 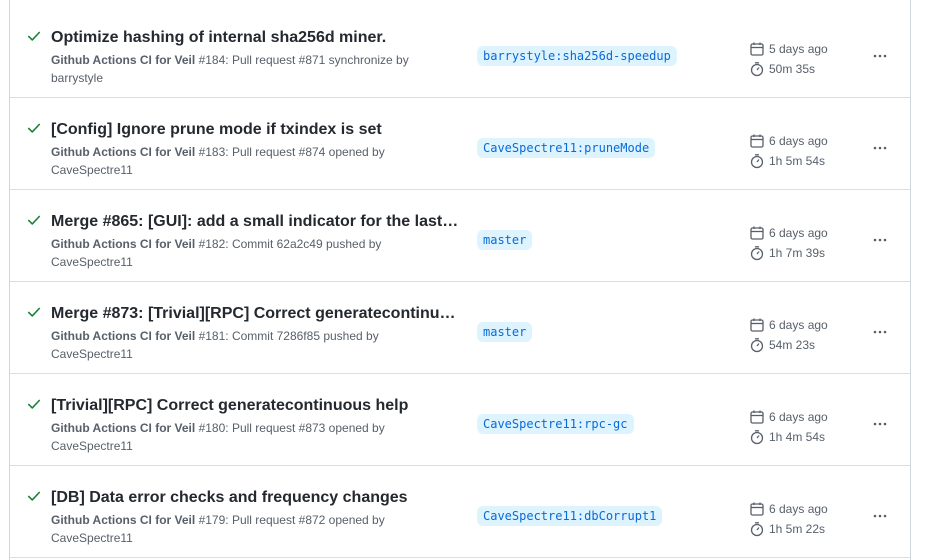 What do you see at coordinates (788, 427) in the screenshot?
I see `run-timing: 6 days ago 1h 4m 54s` at bounding box center [788, 427].